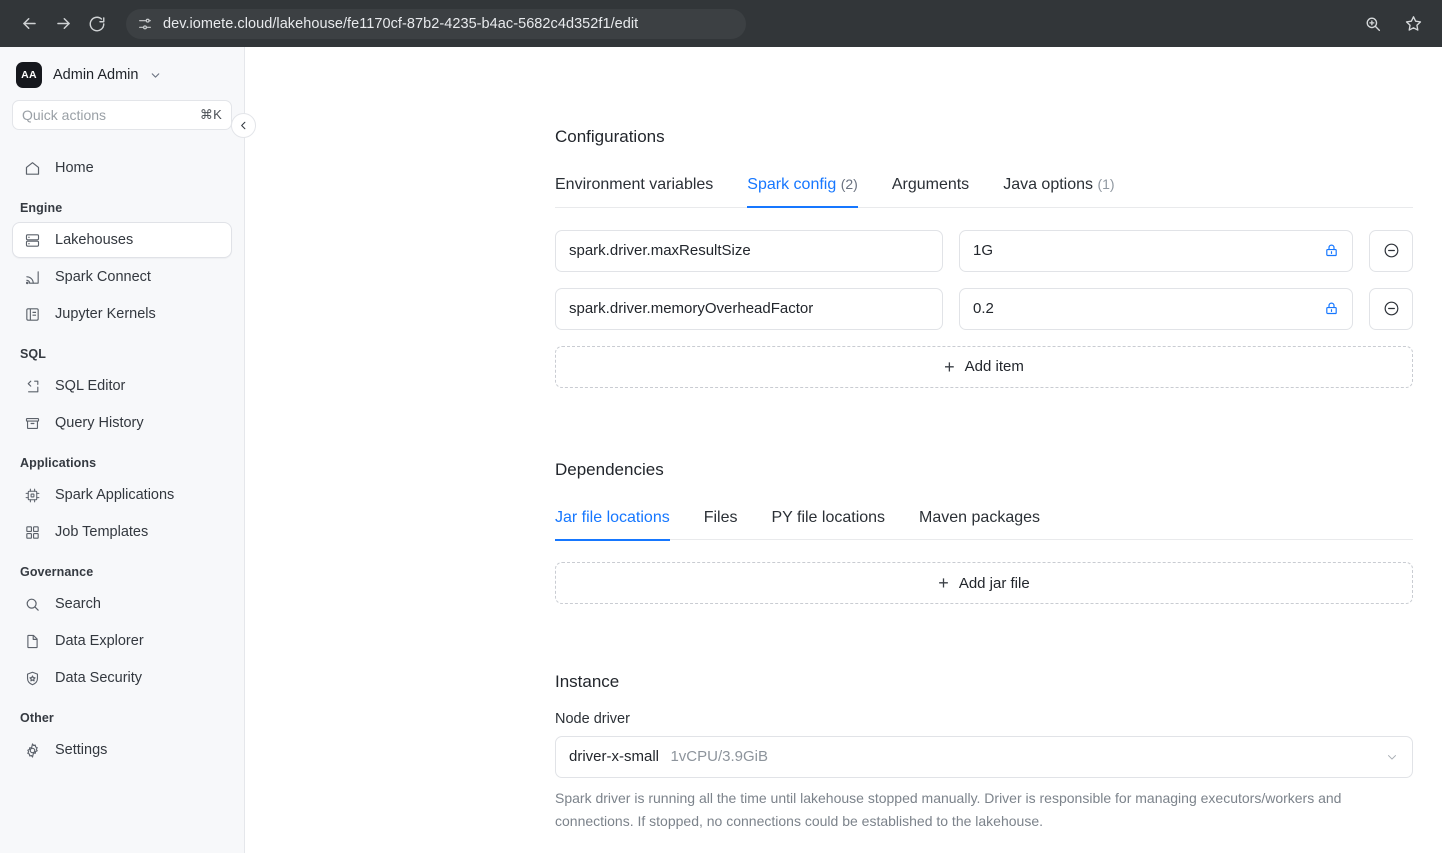 The height and width of the screenshot is (853, 1442). I want to click on spark-config-key-value: spark.driver.memoryOverheadFactor, so click(691, 308).